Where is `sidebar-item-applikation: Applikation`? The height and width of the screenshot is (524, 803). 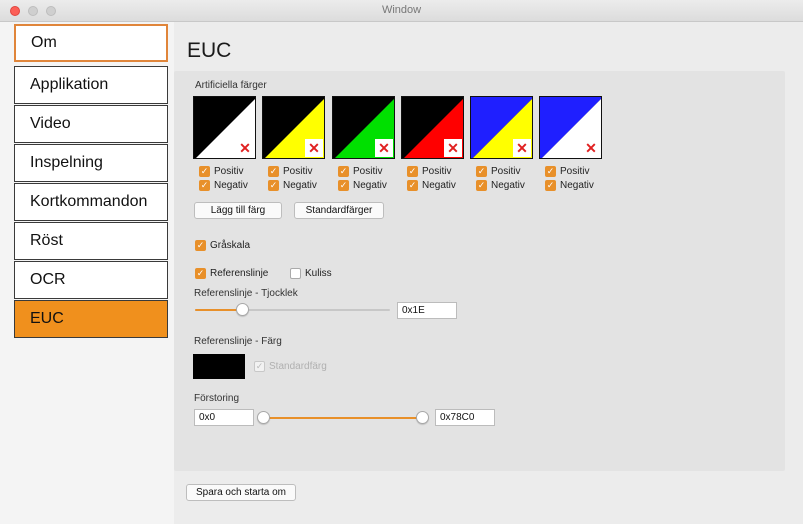
sidebar-item-applikation: Applikation is located at coordinates (91, 85).